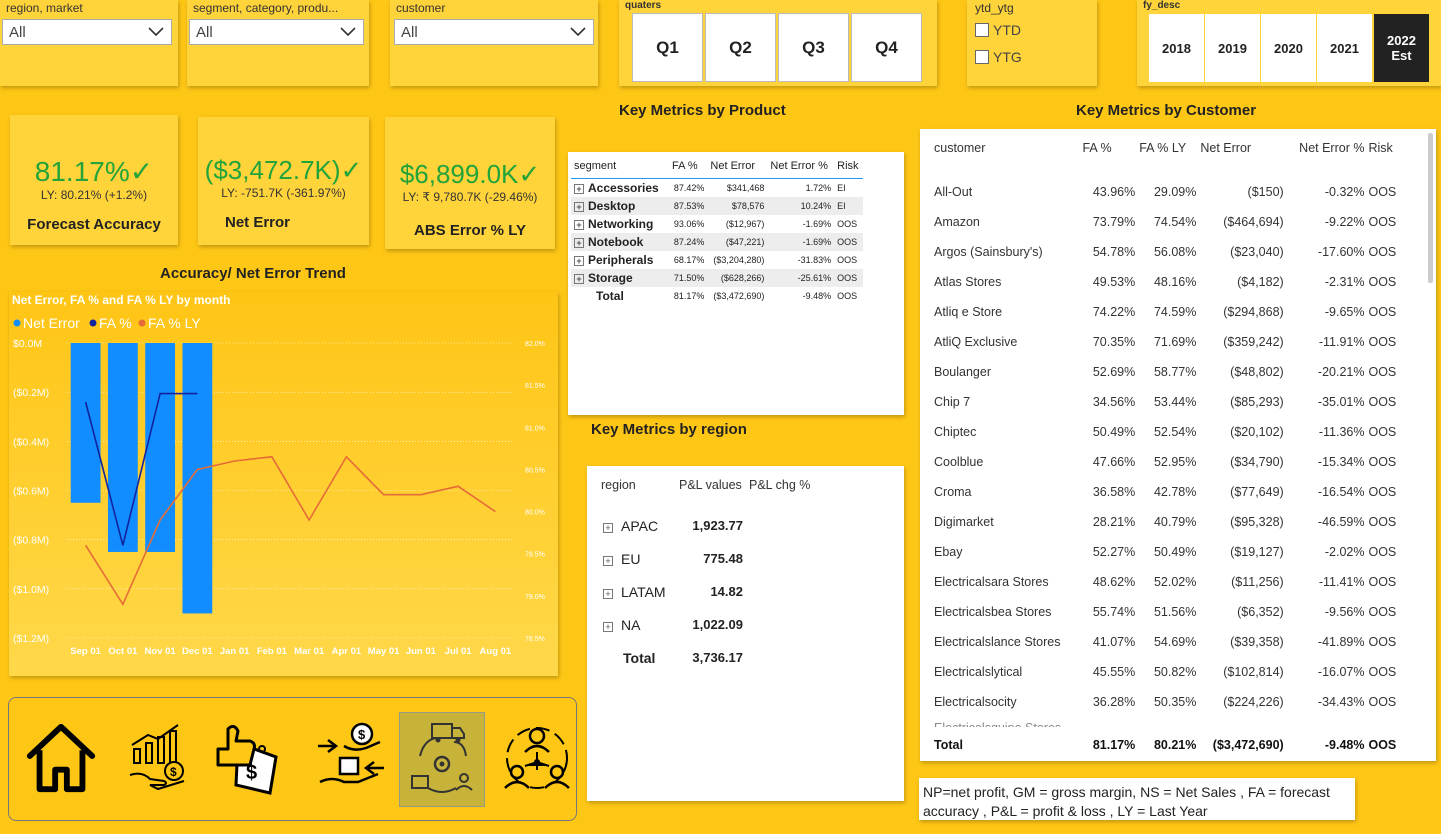  I want to click on team-icon, so click(537, 758).